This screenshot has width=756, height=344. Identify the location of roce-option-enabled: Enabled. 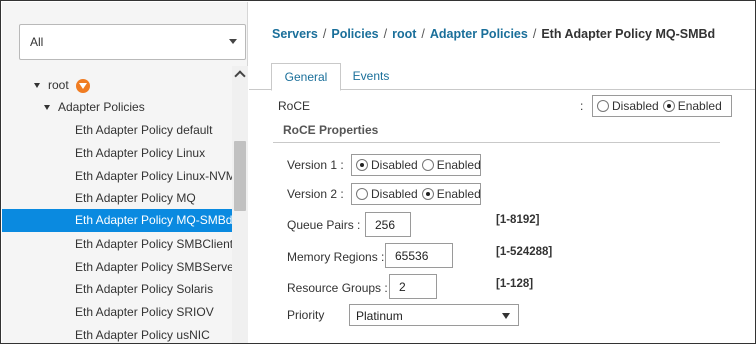
(692, 106).